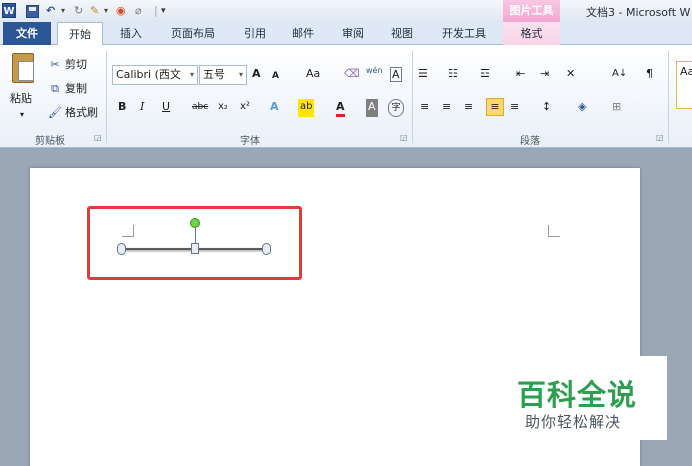 The height and width of the screenshot is (466, 692). What do you see at coordinates (446, 108) in the screenshot?
I see `align-center-icon: ≡` at bounding box center [446, 108].